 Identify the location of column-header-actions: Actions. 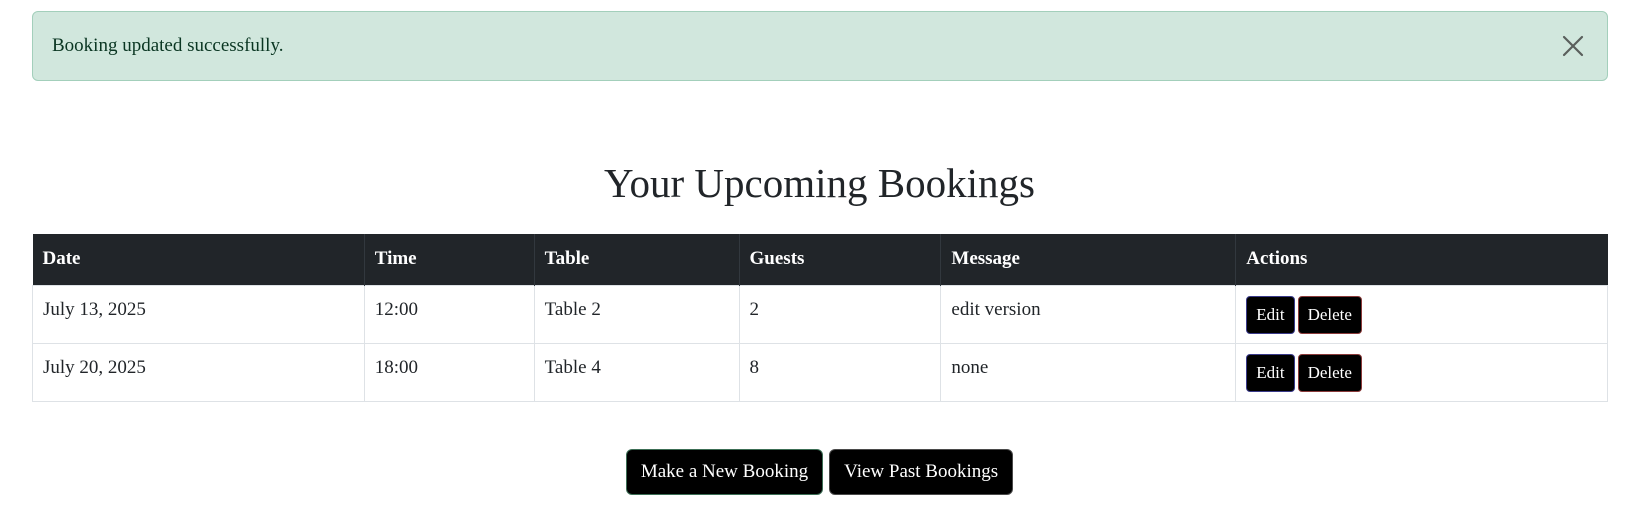
(1421, 259).